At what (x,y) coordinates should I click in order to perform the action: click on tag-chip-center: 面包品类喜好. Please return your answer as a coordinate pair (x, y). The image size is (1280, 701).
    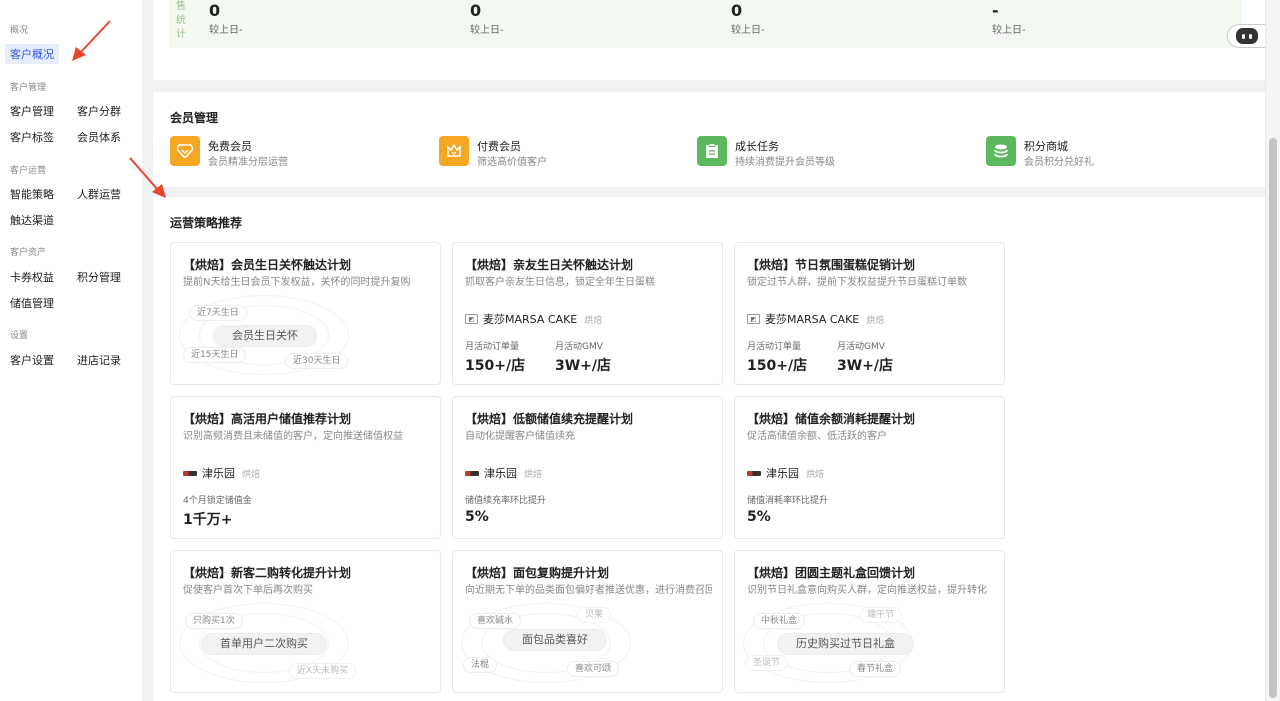
    Looking at the image, I should click on (555, 640).